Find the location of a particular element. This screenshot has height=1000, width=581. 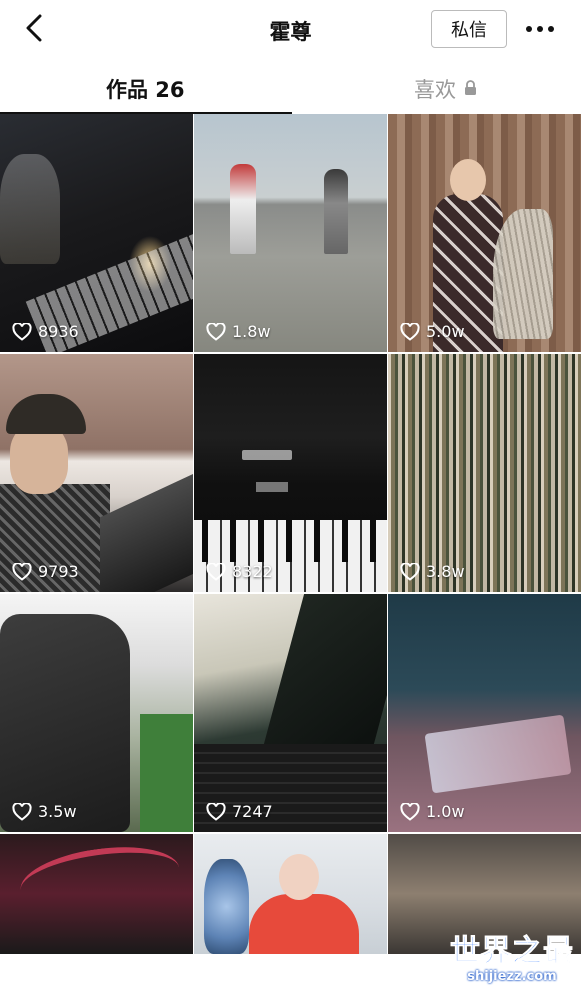

watermark-url: shijiezz.com is located at coordinates (512, 976).